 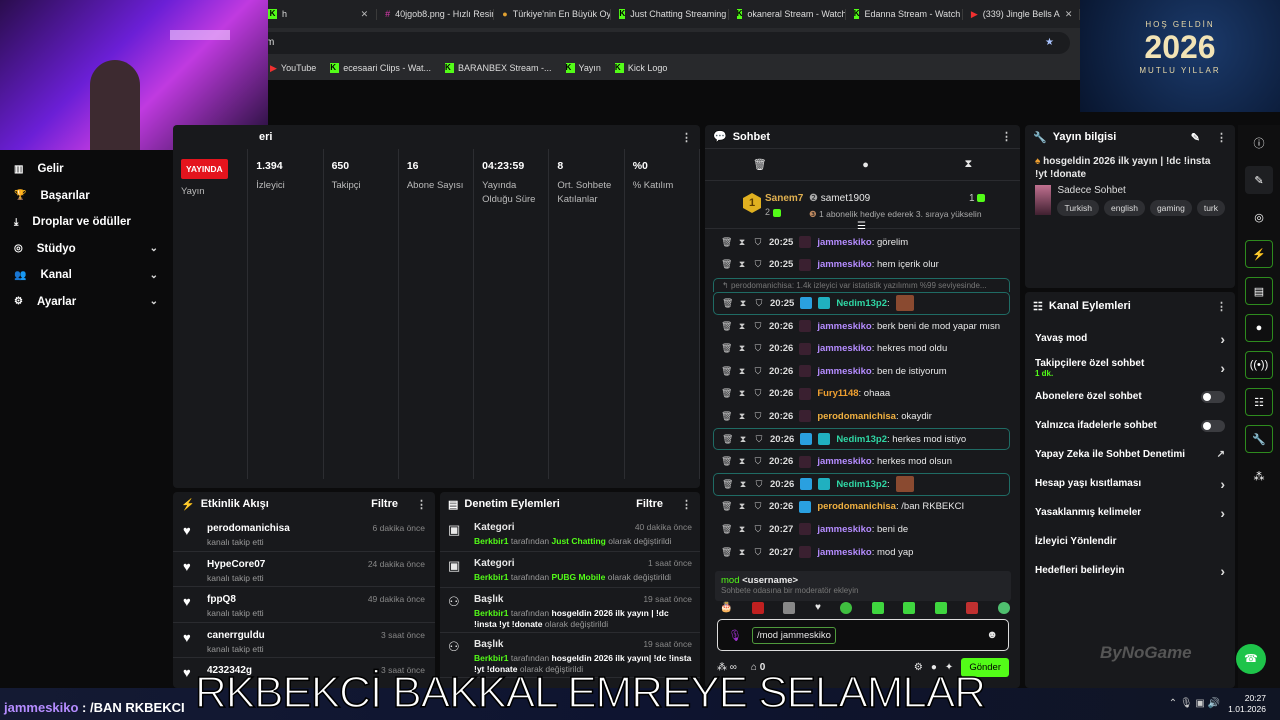 I want to click on microphone-icon: 🎙, so click(x=735, y=635).